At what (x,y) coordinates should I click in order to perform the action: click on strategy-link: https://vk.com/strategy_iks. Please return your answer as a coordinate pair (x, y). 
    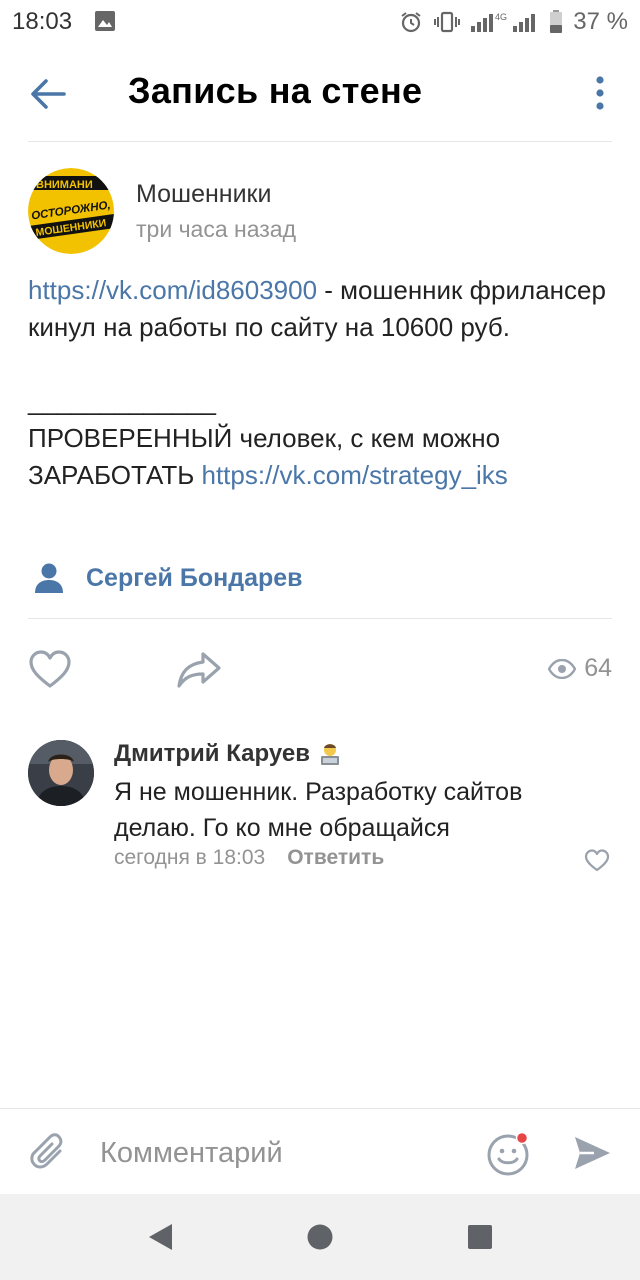
    Looking at the image, I should click on (354, 475).